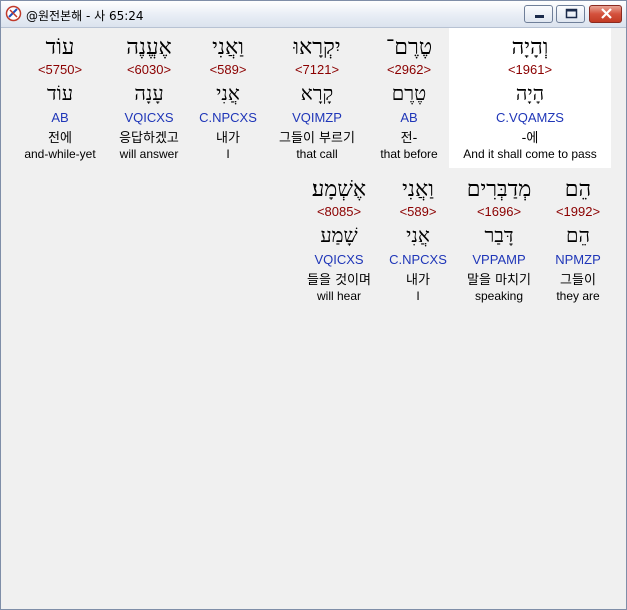 The image size is (627, 610). I want to click on word-cell: הֵם <1992> הֵם NPMZP 그들이 they are, so click(578, 240).